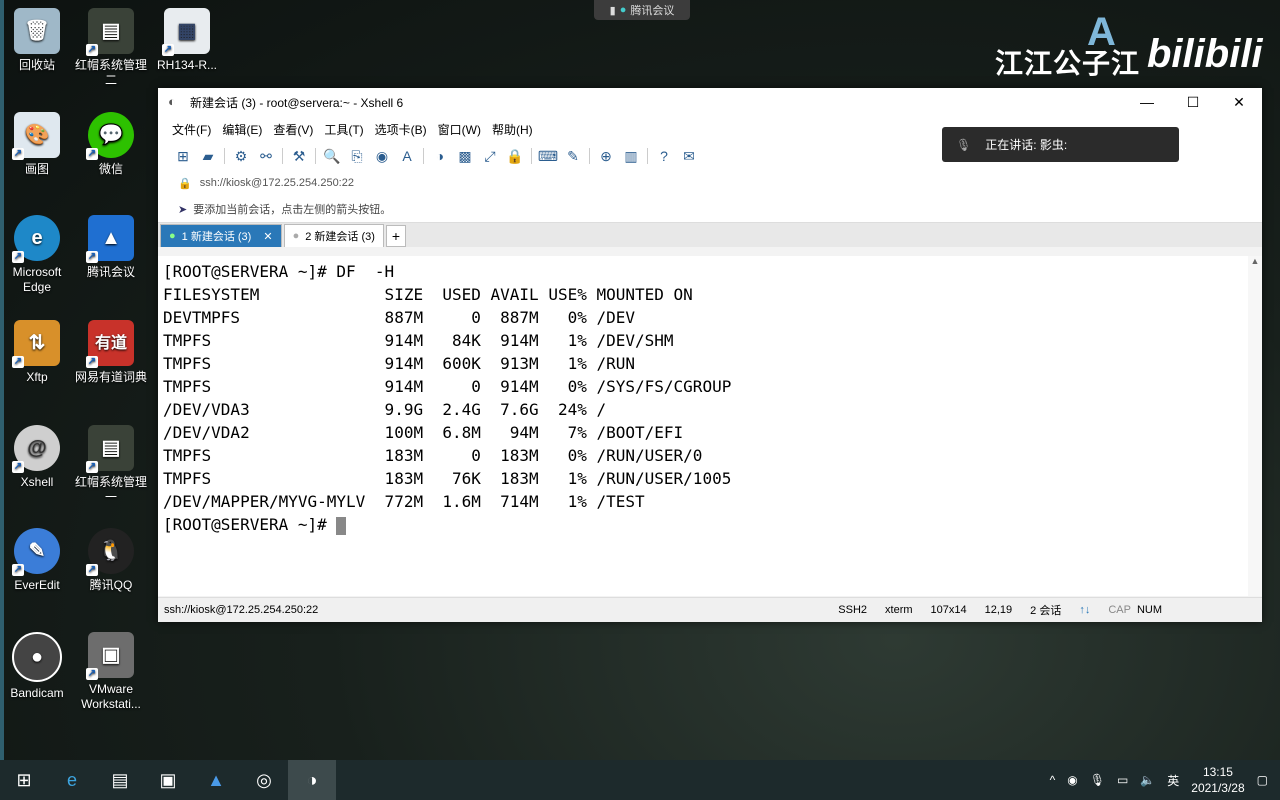  What do you see at coordinates (110, 656) in the screenshot?
I see `vmware-icon: ▣ ↗` at bounding box center [110, 656].